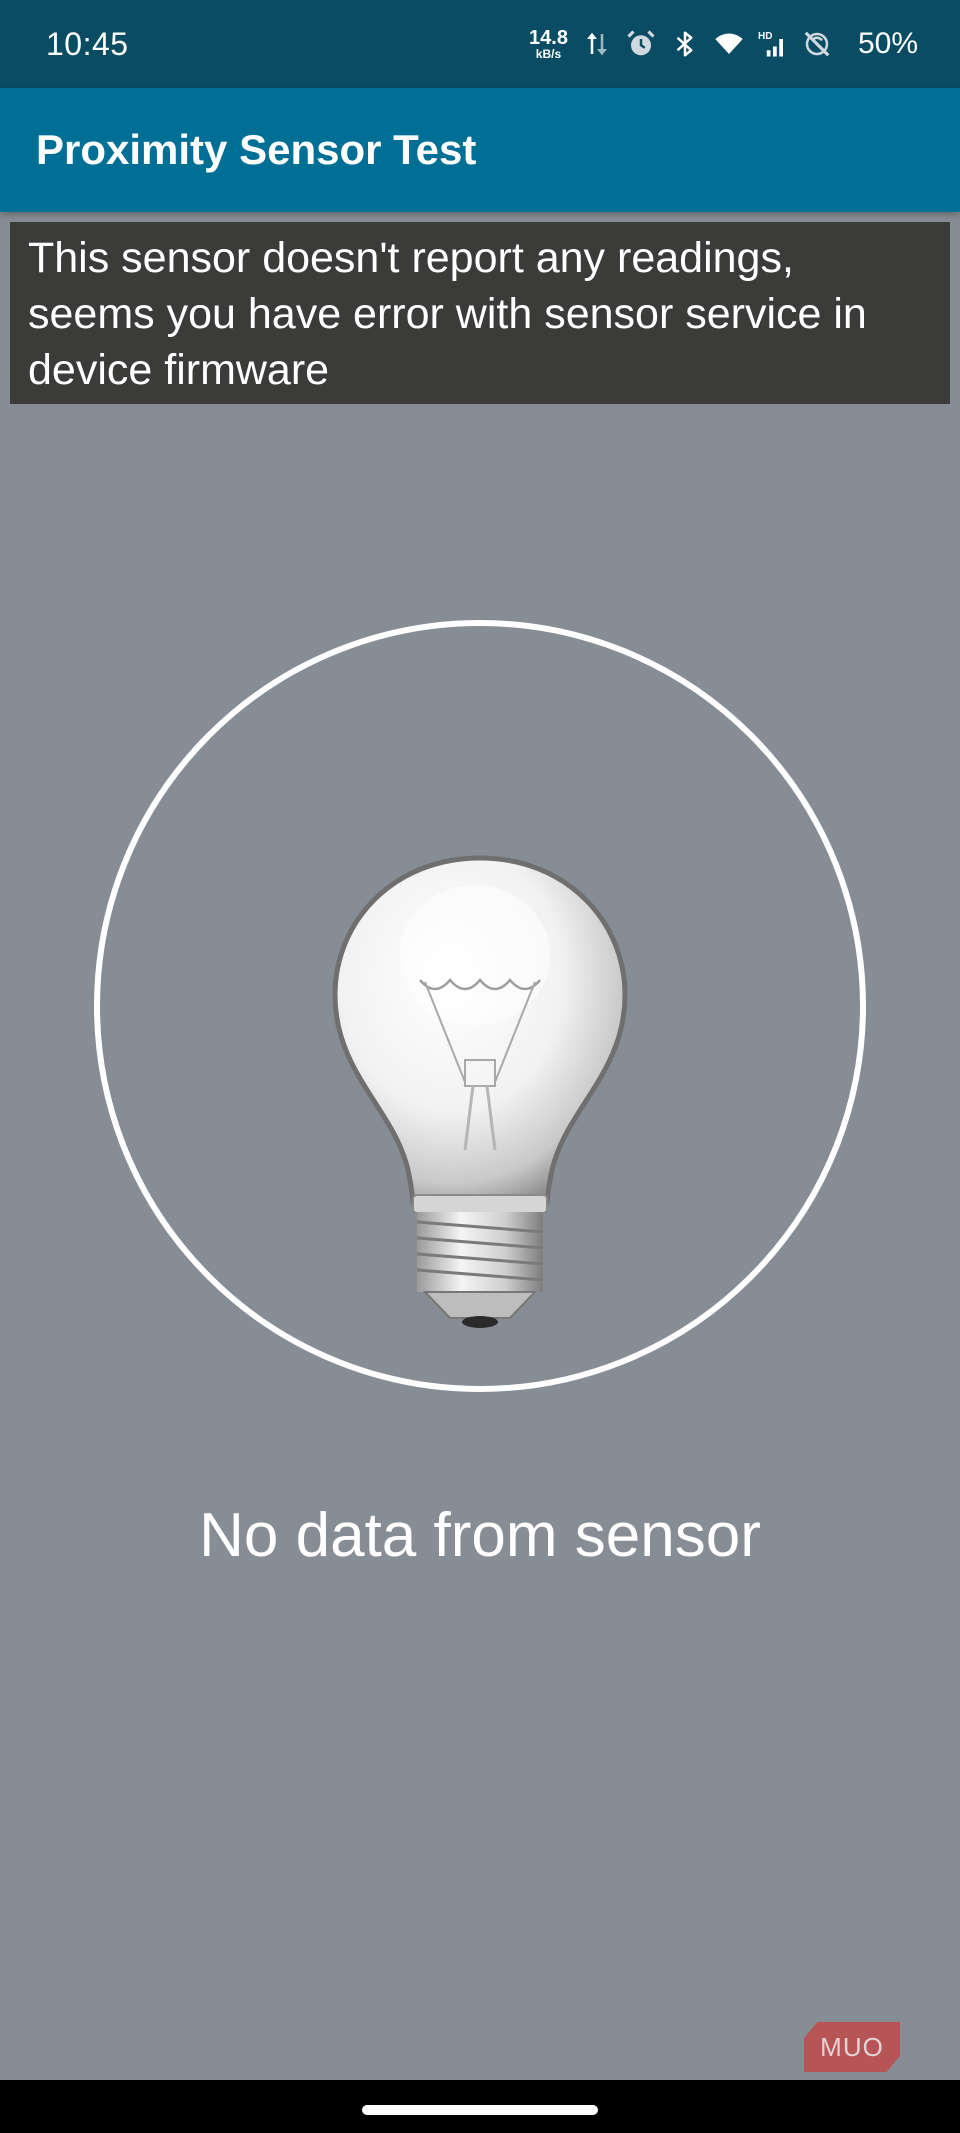  I want to click on network-speed-value: 14.8, so click(548, 38).